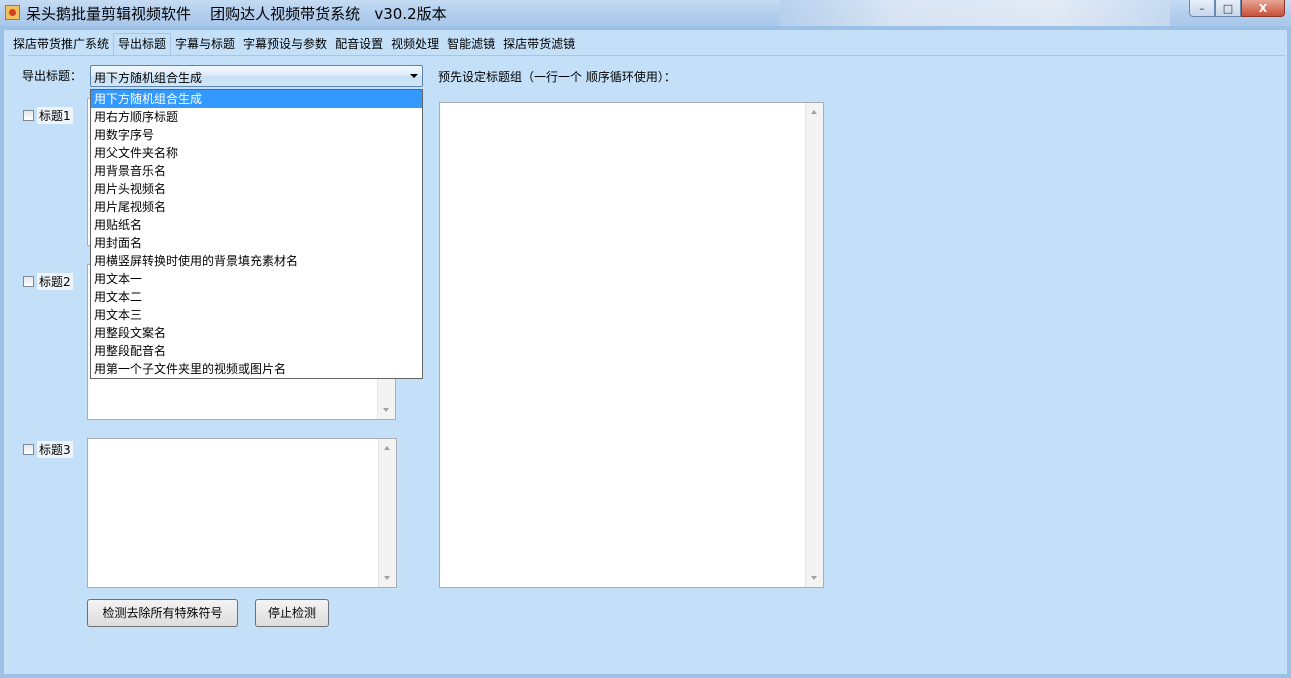 This screenshot has width=1291, height=678. Describe the element at coordinates (539, 44) in the screenshot. I see `tab-store-filter: 探店带货滤镜` at that location.